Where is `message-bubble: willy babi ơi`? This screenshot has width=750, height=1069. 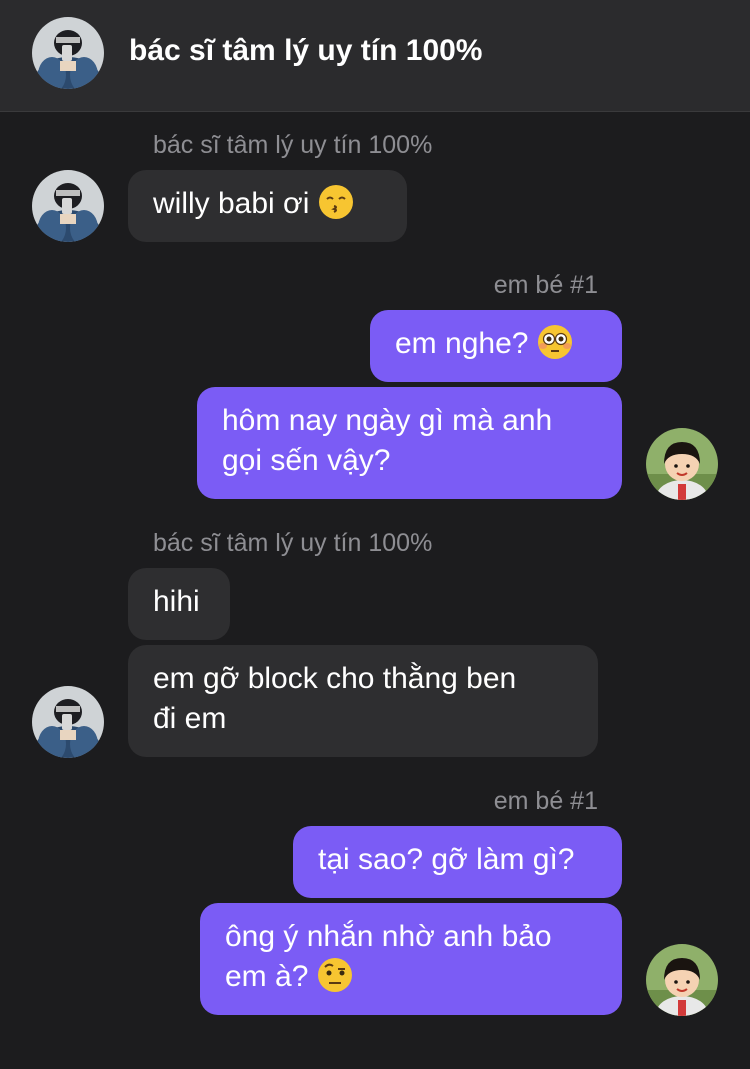 message-bubble: willy babi ơi is located at coordinates (267, 206).